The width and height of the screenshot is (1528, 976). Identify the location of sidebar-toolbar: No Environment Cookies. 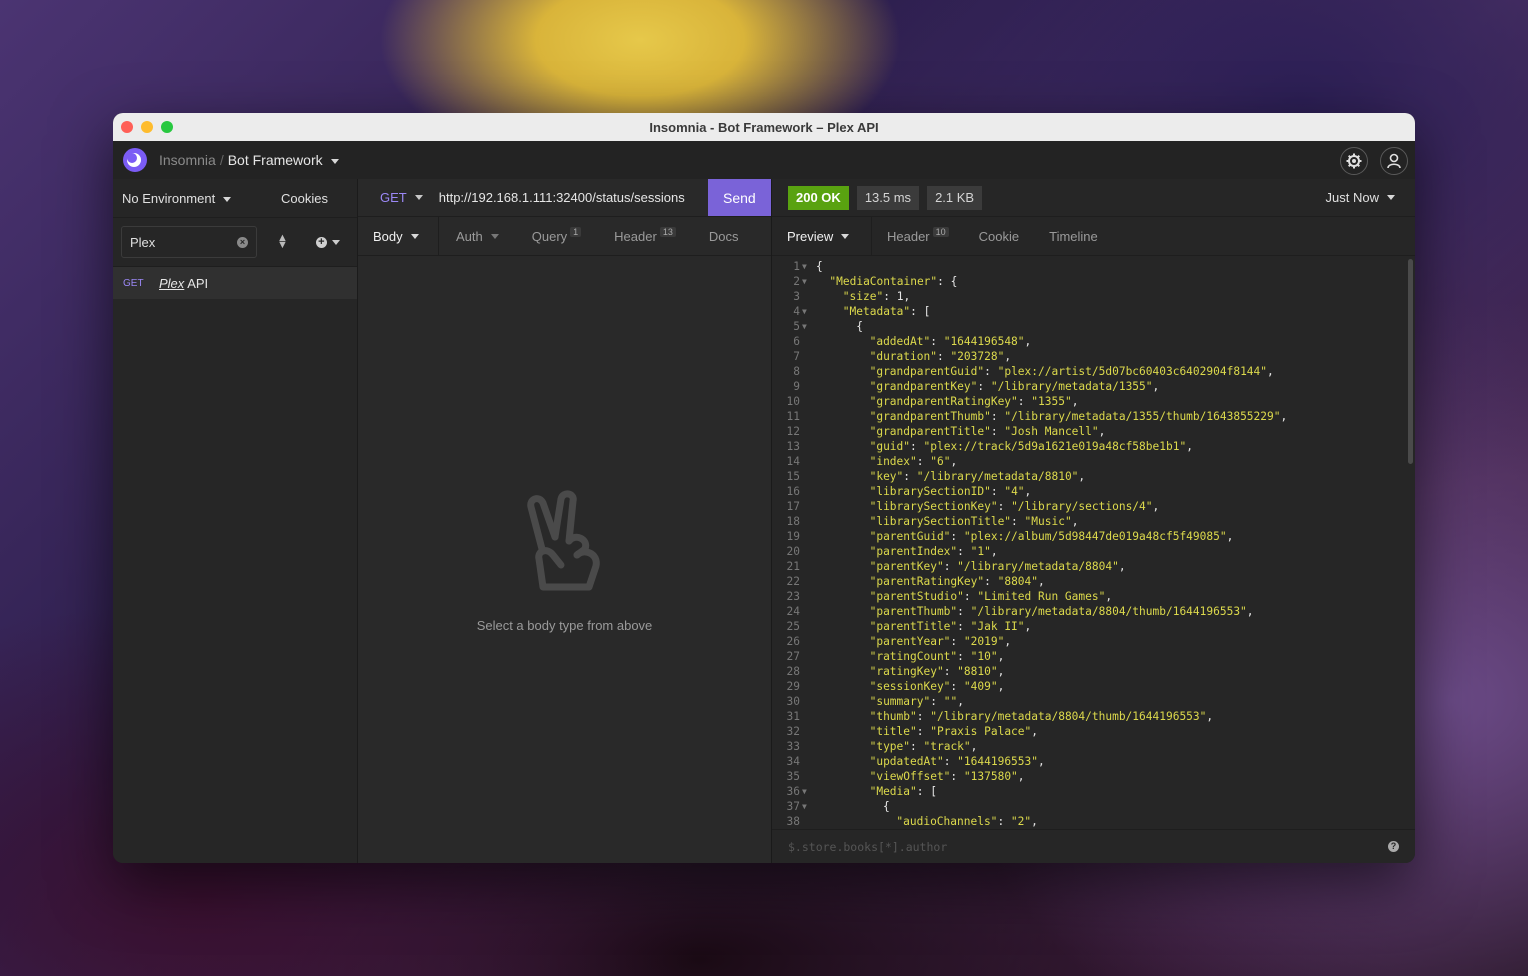
(235, 198).